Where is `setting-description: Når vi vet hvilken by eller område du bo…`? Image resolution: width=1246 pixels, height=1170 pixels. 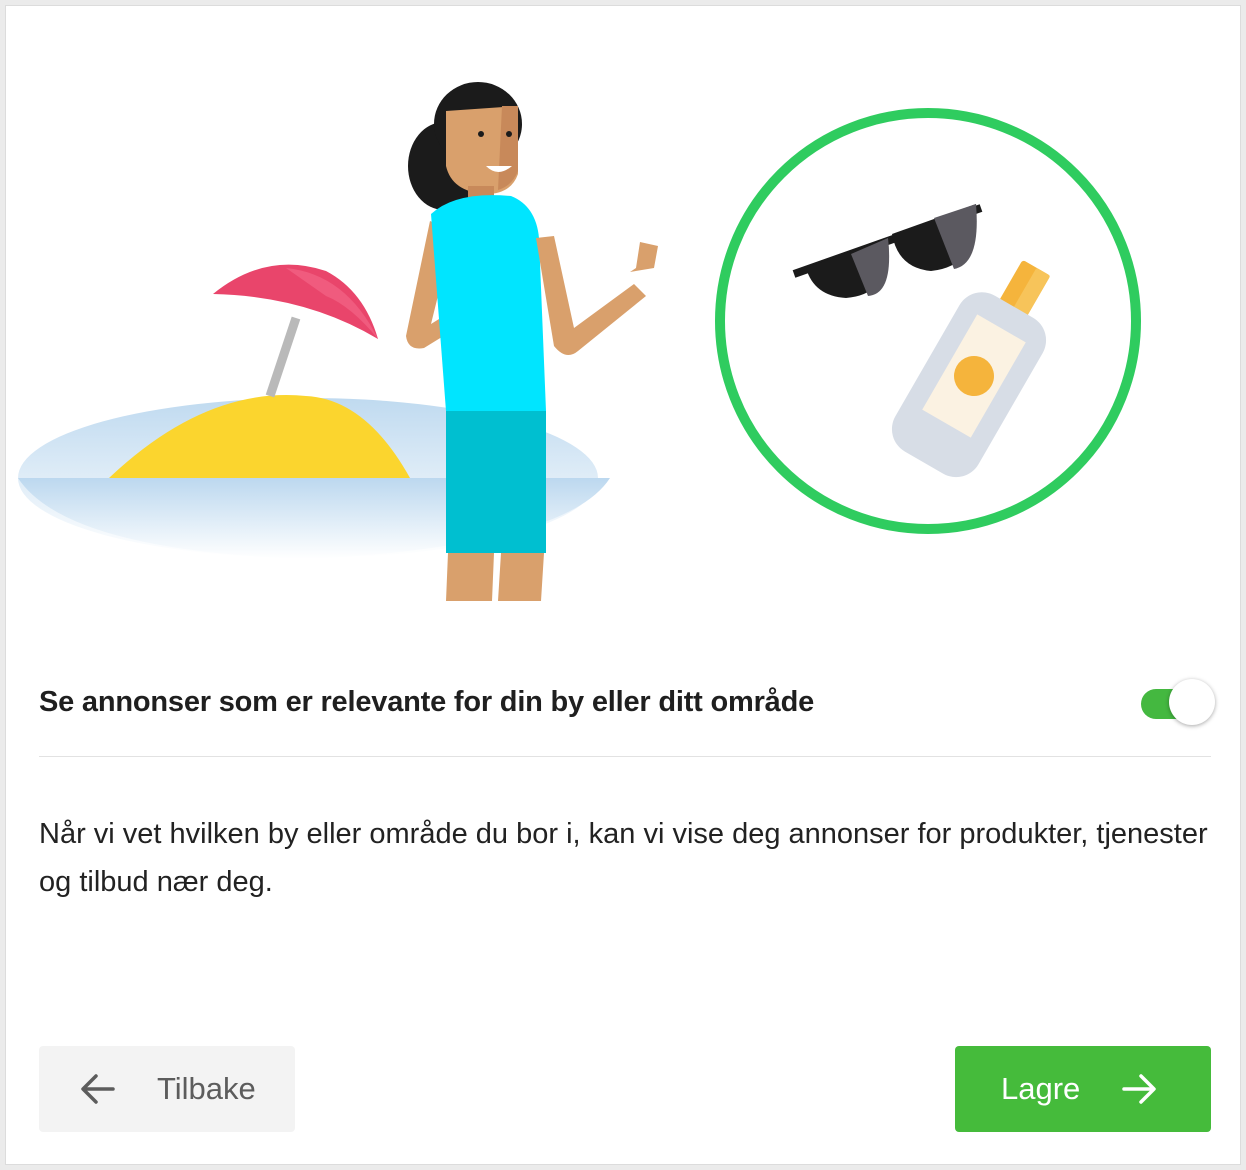
setting-description: Når vi vet hvilken by eller område du bo… is located at coordinates (623, 858).